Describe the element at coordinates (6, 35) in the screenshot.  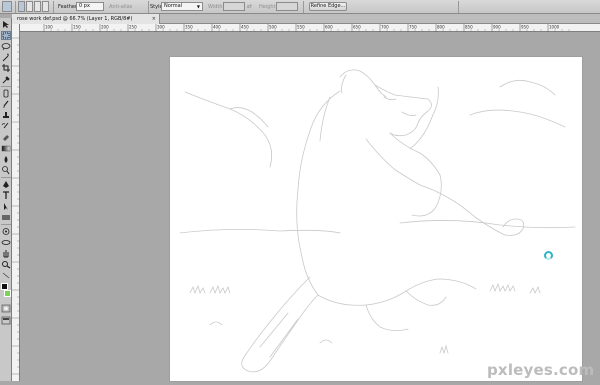
I see `rectangular-marquee-tool-icon` at that location.